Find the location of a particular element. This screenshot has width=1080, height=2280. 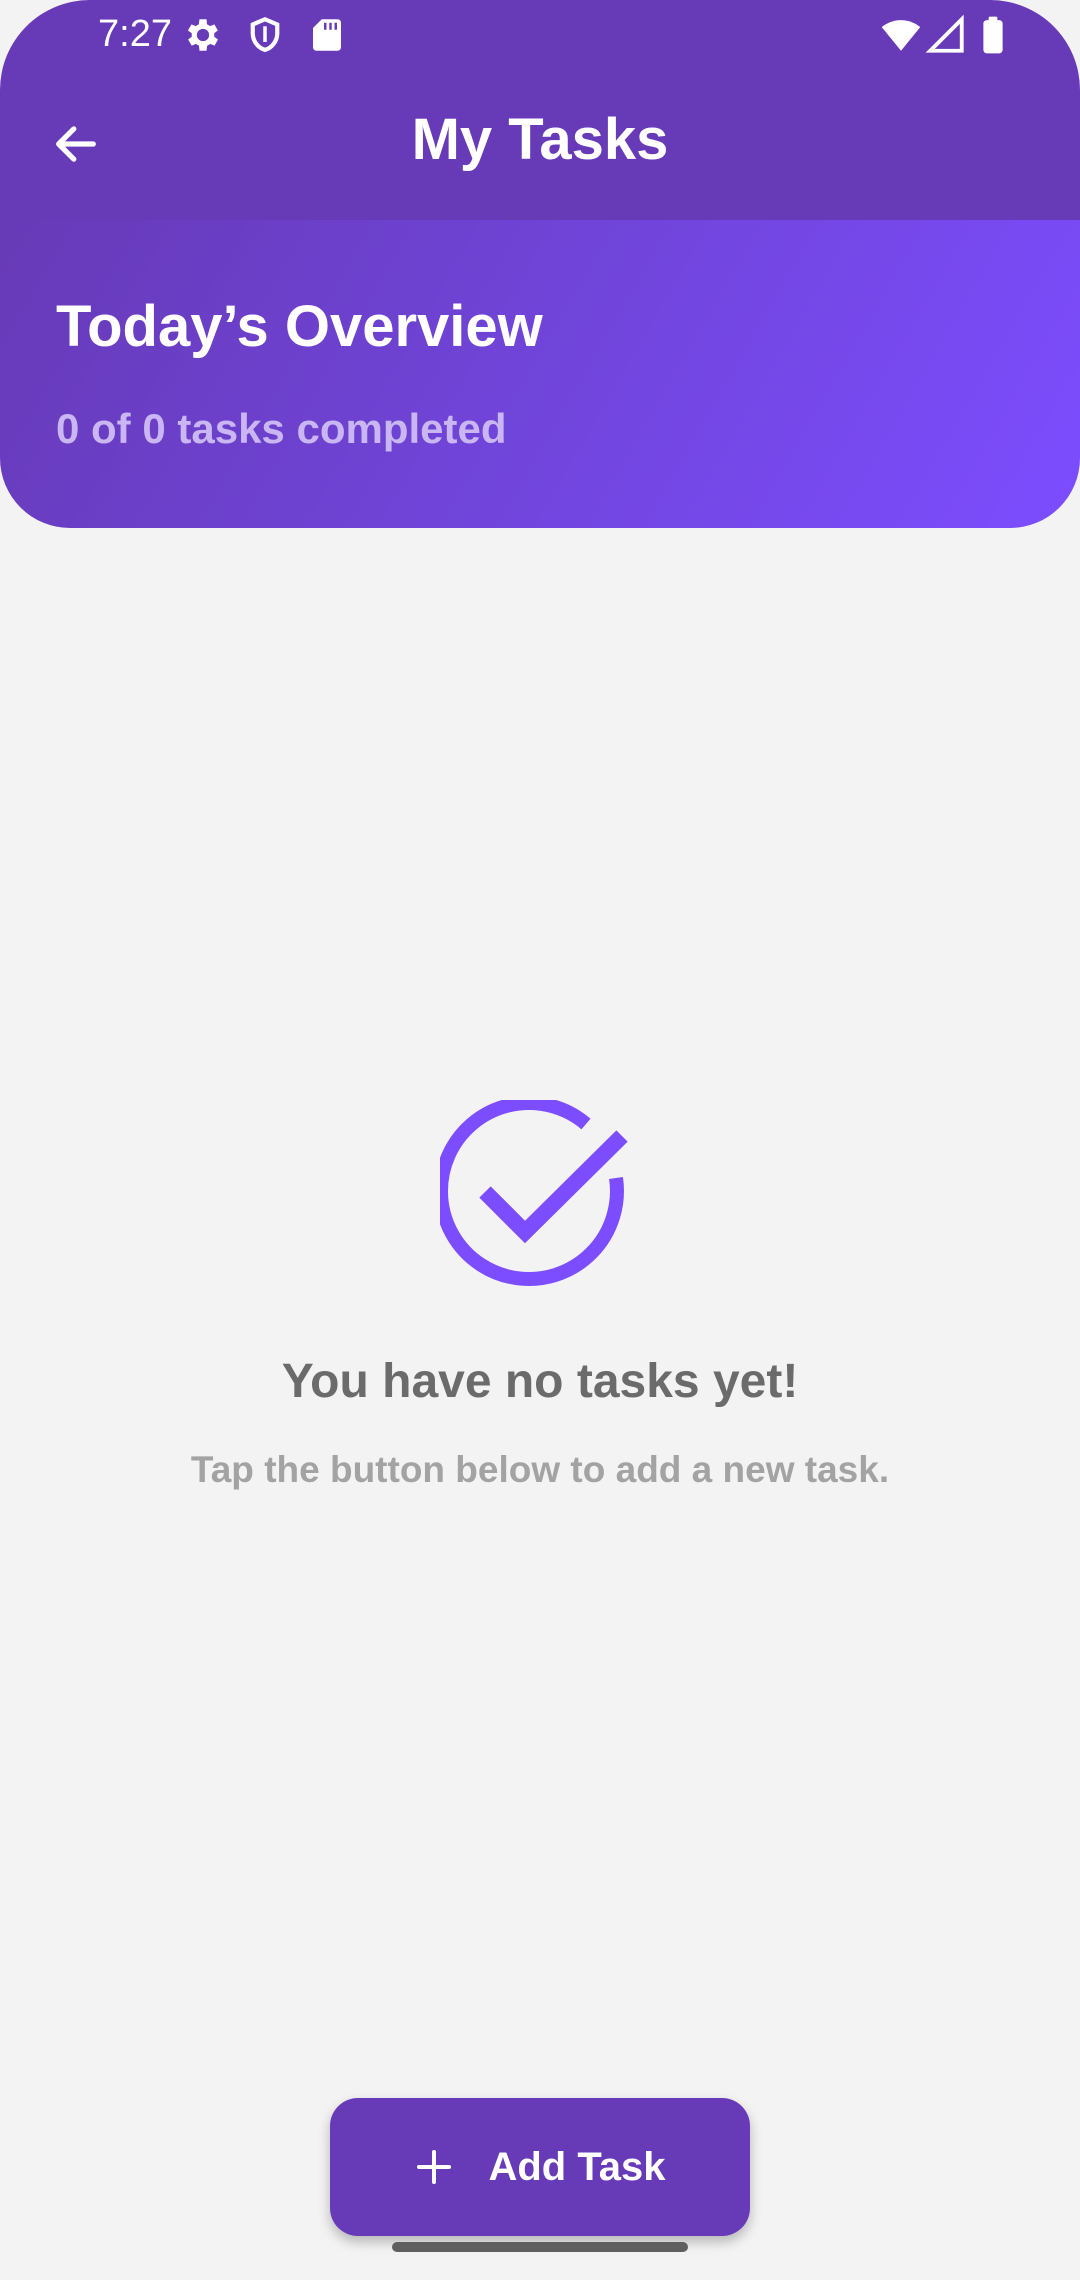

status-time: 7:27 is located at coordinates (135, 34).